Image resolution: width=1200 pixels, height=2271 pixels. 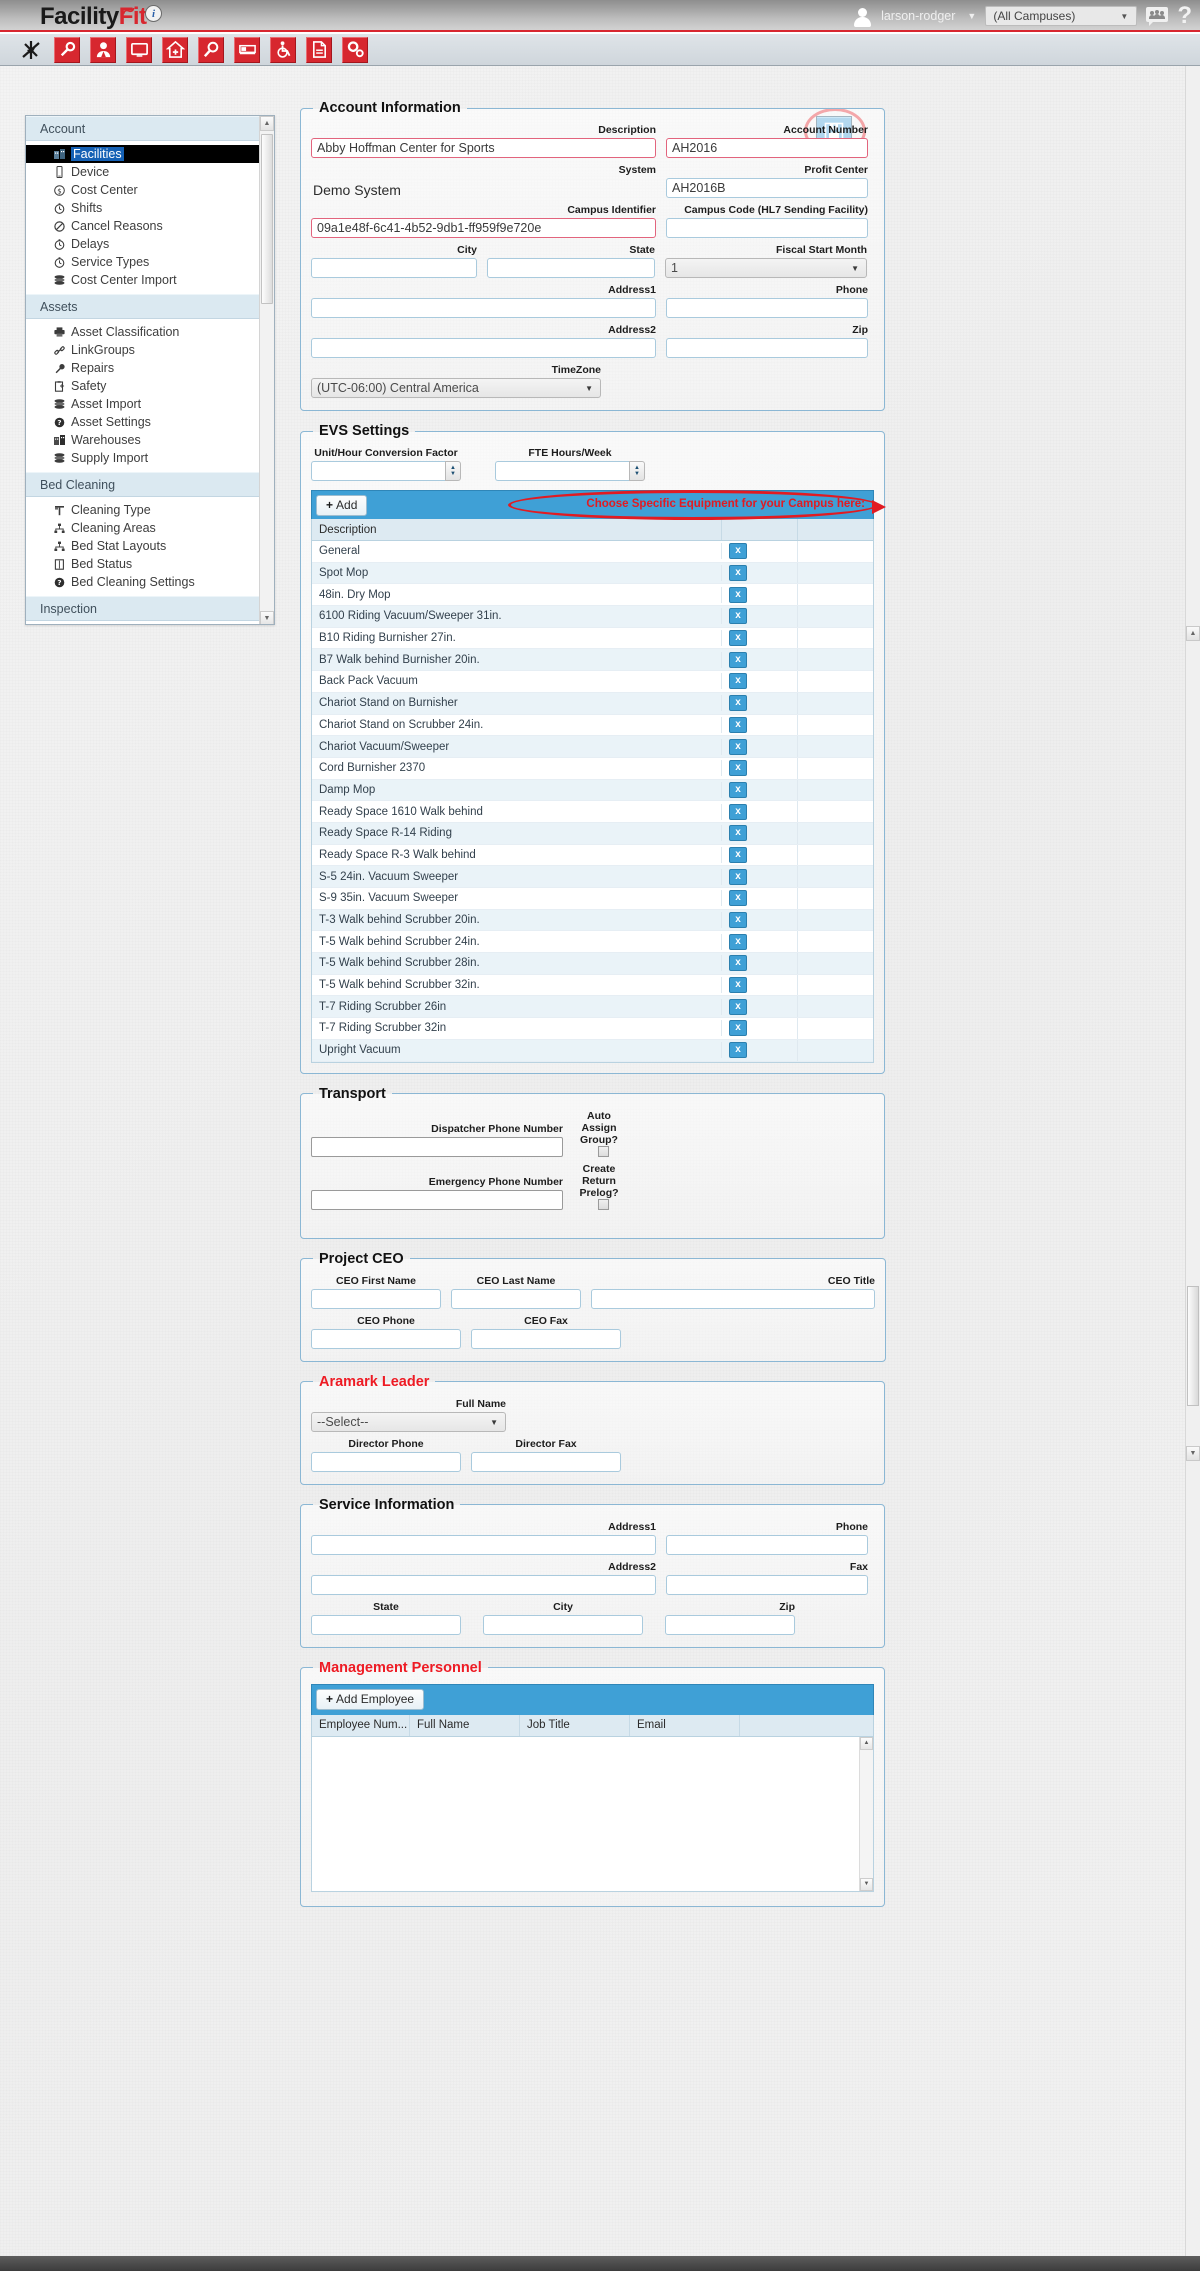 I want to click on table-row: Chariot Stand on Scrubber 24in. x, so click(x=592, y=725).